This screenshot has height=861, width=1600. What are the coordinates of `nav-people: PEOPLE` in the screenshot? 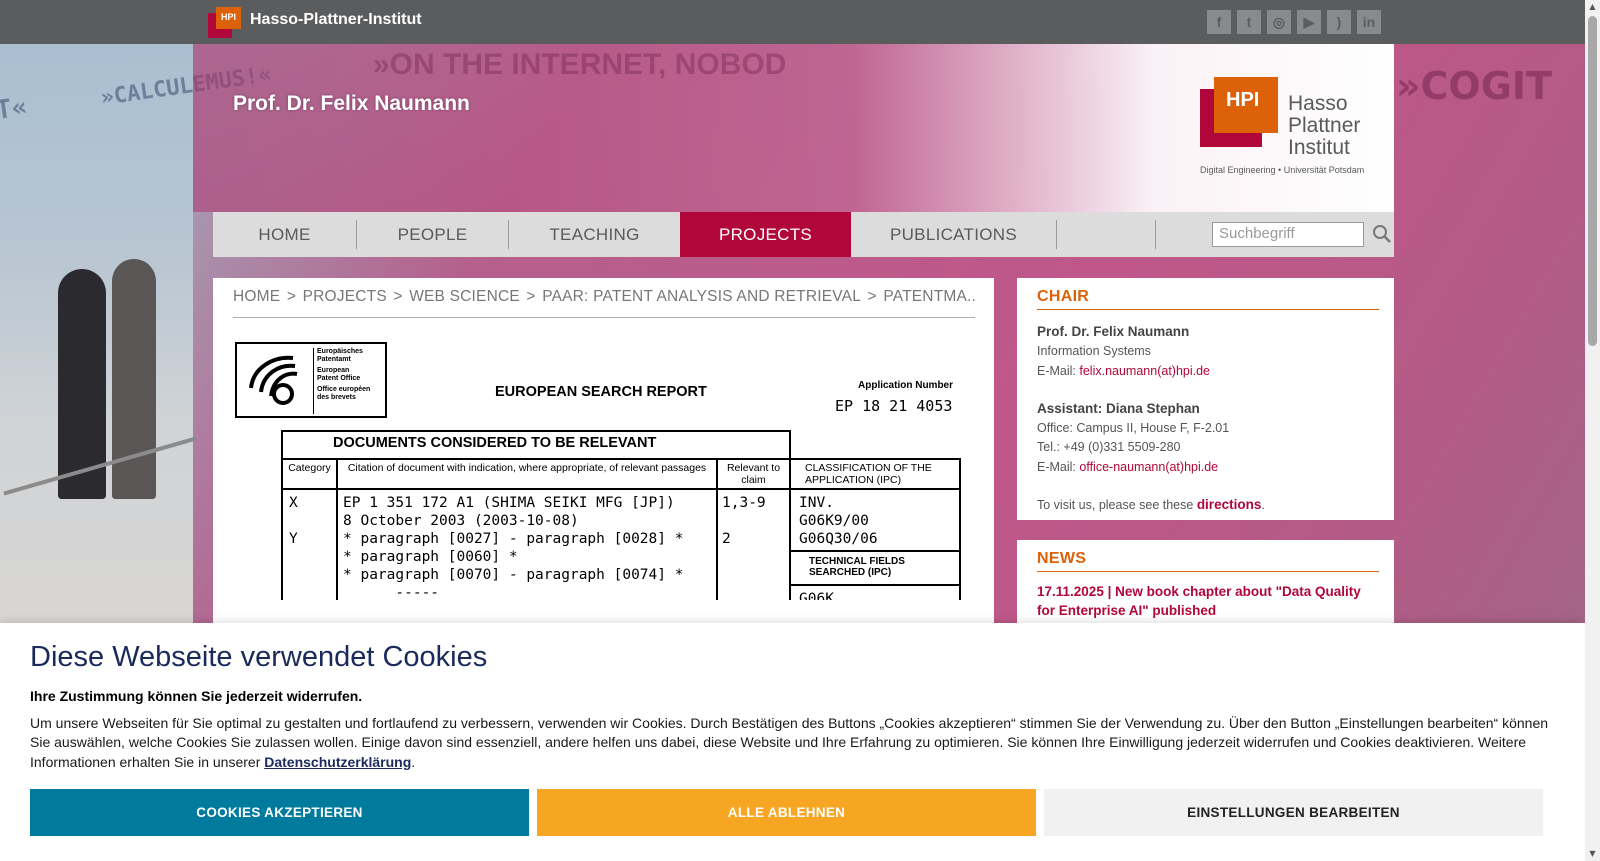 It's located at (432, 234).